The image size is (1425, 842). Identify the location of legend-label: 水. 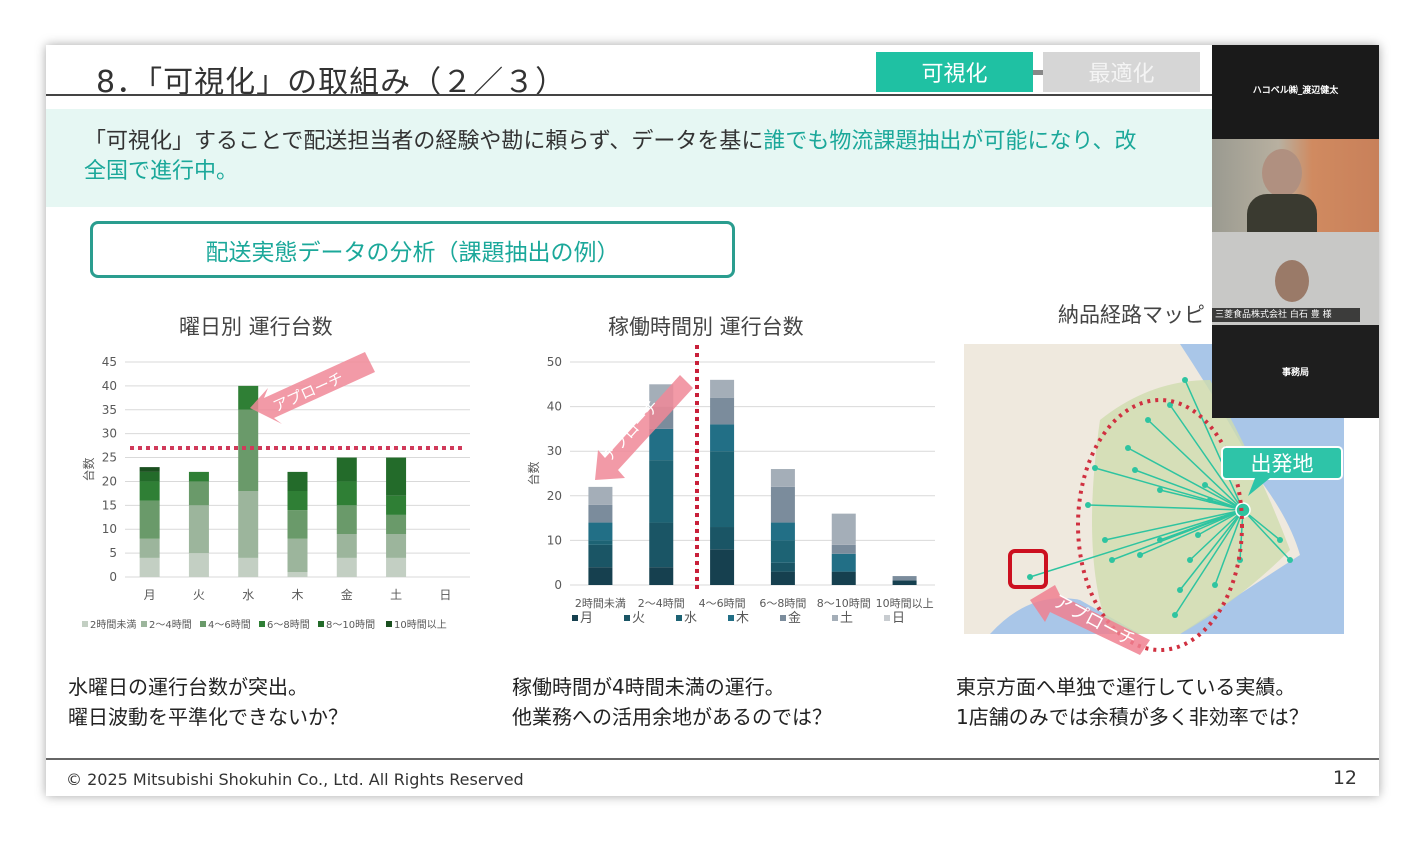
(690, 618).